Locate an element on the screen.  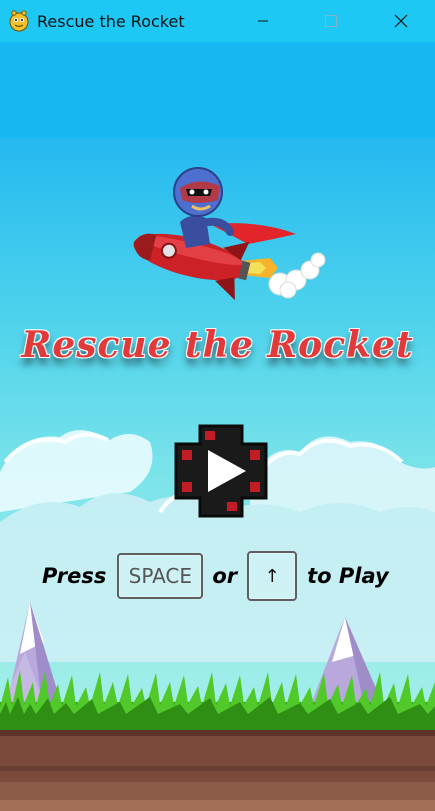
play-icon is located at coordinates (221, 471).